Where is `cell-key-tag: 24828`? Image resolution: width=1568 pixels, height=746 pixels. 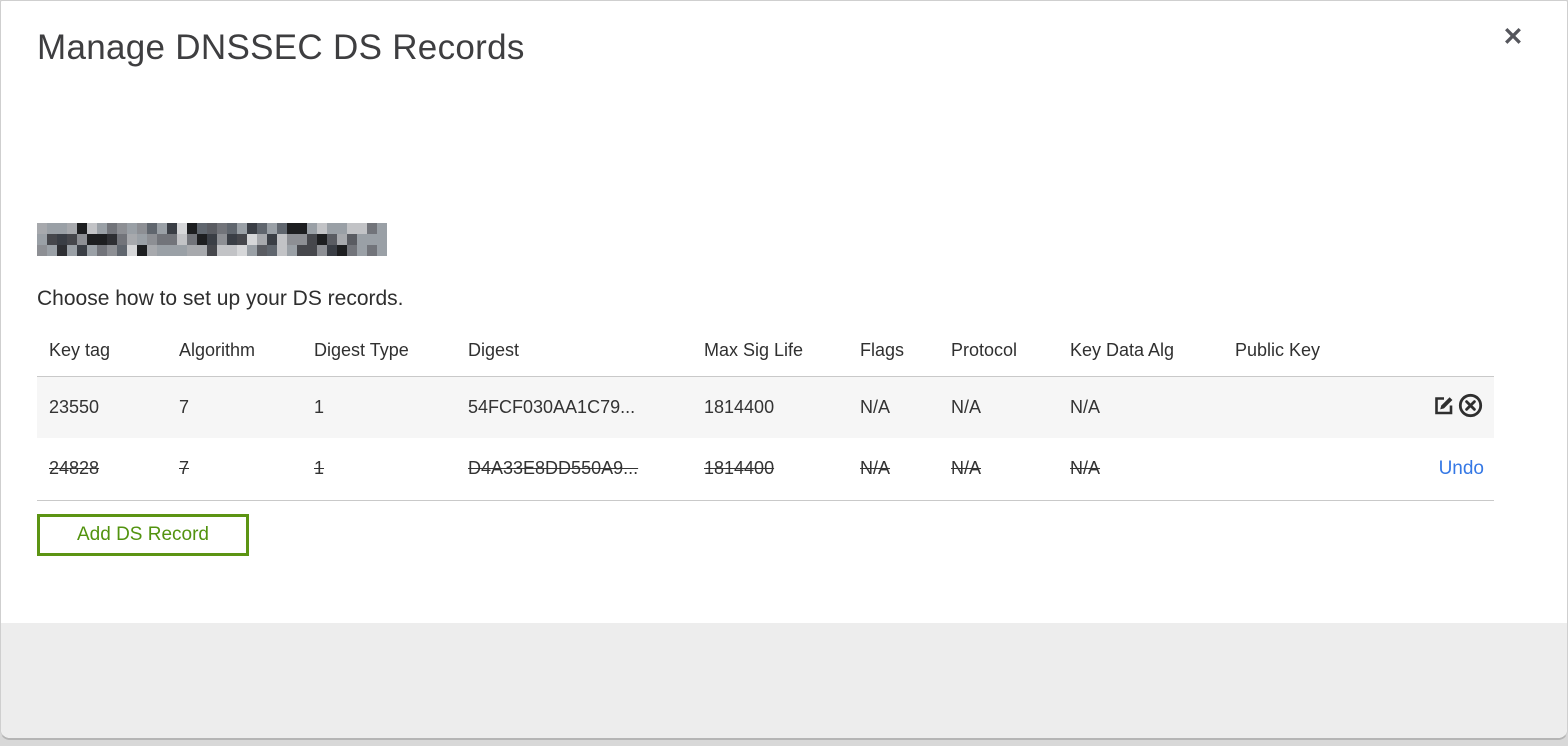 cell-key-tag: 24828 is located at coordinates (74, 468).